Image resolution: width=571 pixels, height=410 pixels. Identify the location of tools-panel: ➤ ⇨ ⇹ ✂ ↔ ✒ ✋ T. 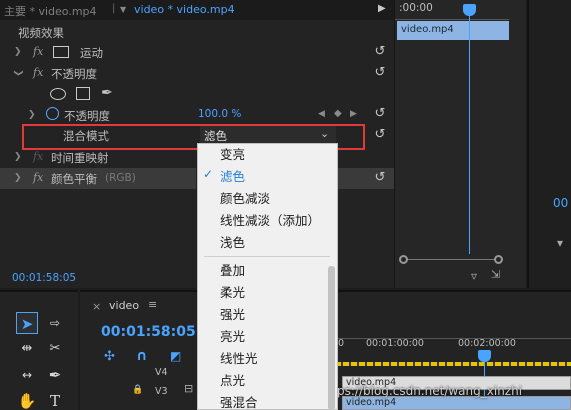
(39, 350).